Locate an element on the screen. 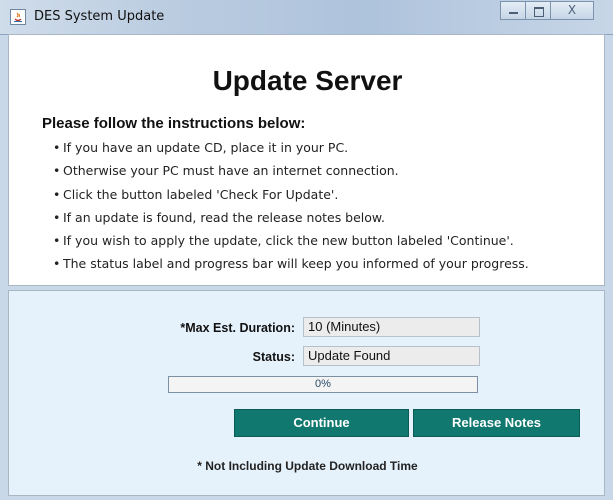 The image size is (613, 500). window-controls: X is located at coordinates (547, 11).